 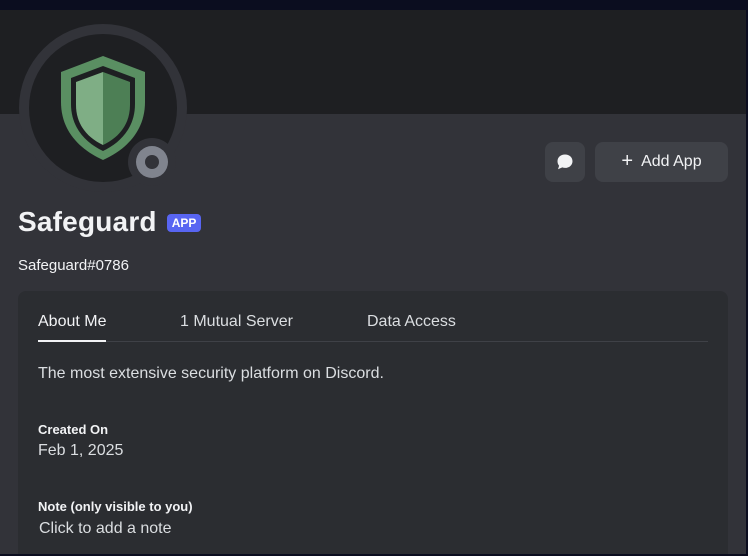 What do you see at coordinates (73, 265) in the screenshot?
I see `username: Safeguard#0786` at bounding box center [73, 265].